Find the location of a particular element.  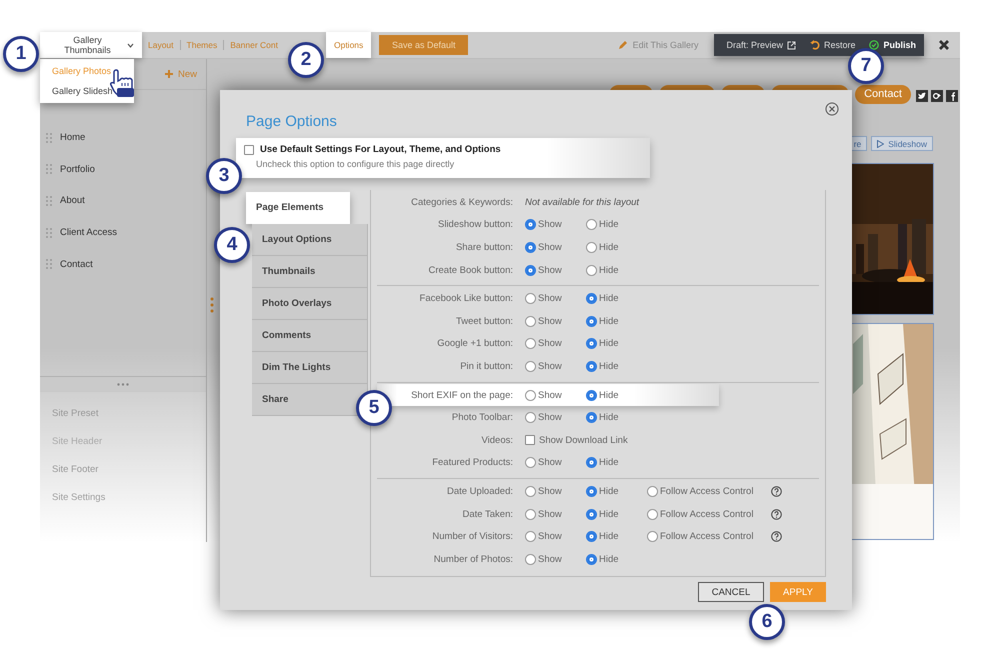

field-label: Facebook Like button: is located at coordinates (466, 298).